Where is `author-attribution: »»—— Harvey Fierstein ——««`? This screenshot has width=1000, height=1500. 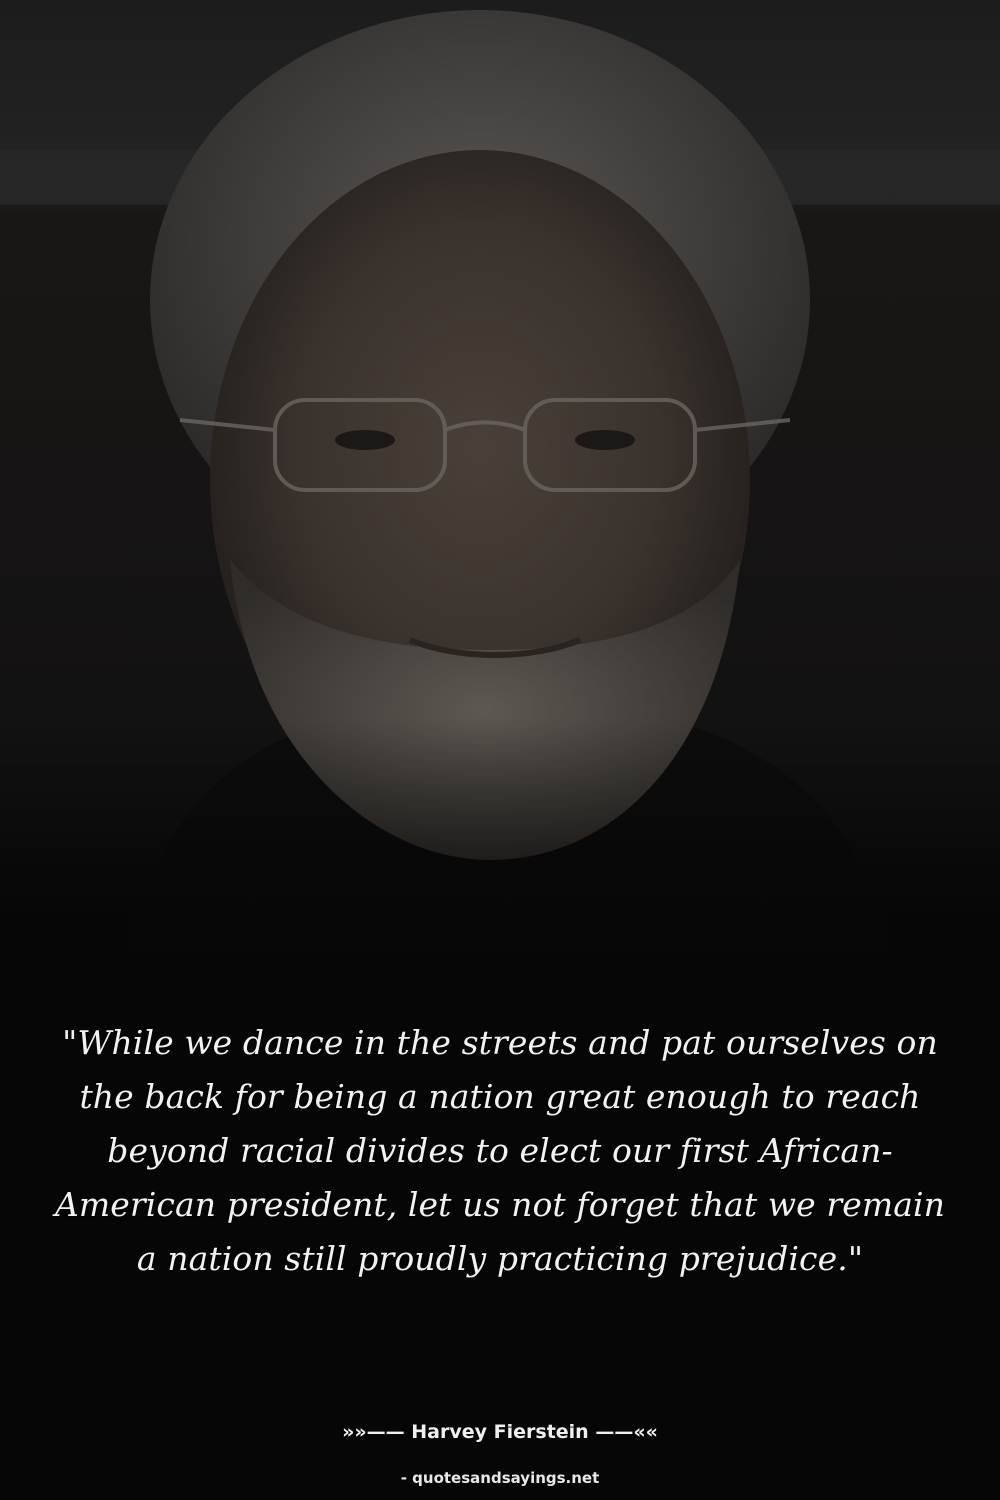
author-attribution: »»—— Harvey Fierstein ——«« is located at coordinates (500, 1432).